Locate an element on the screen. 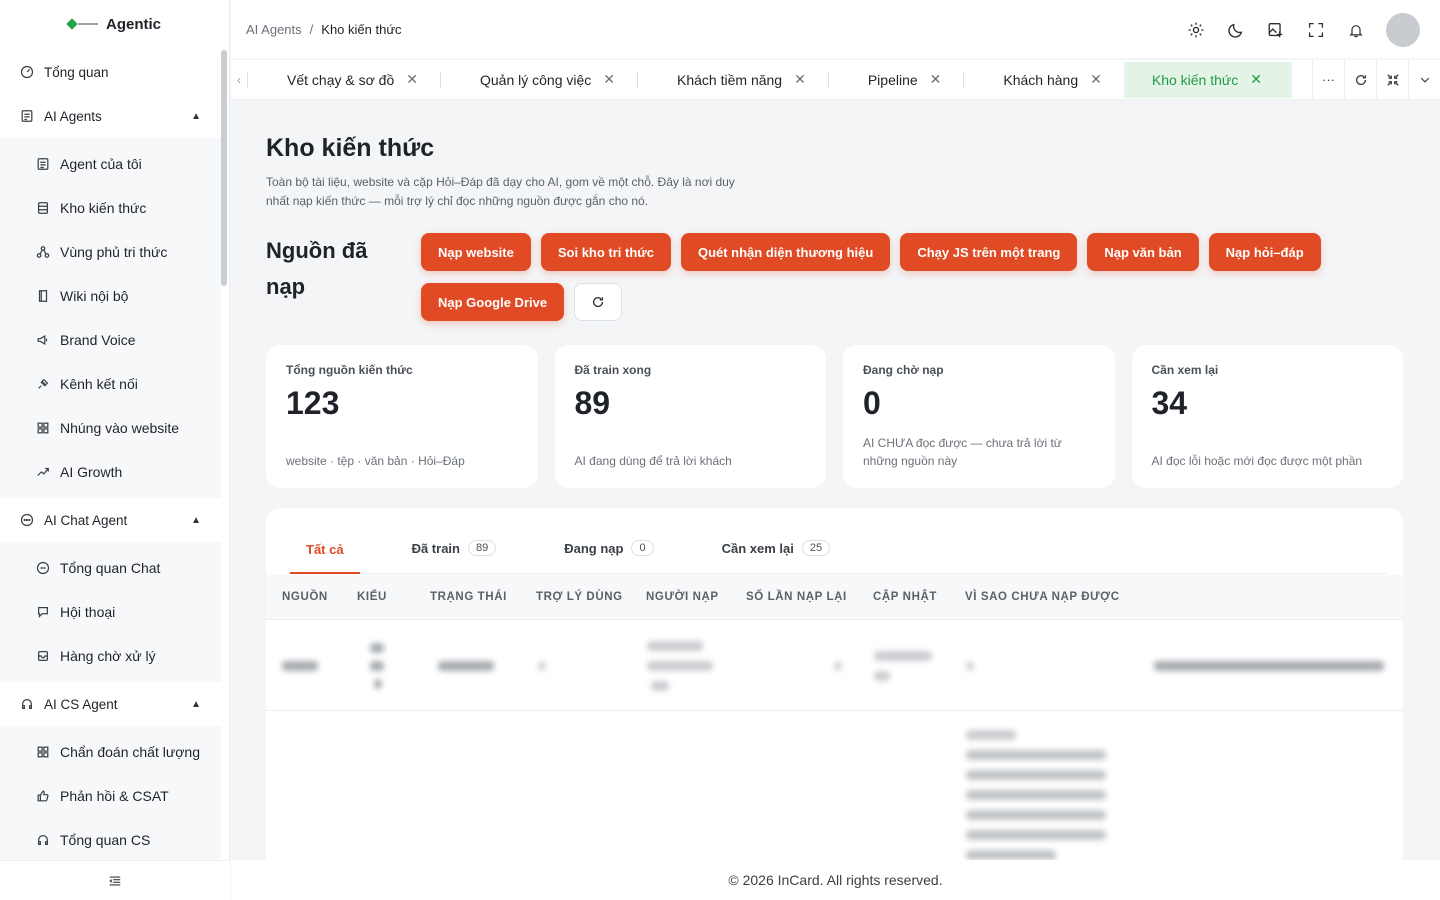 The image size is (1440, 900). refresh-button is located at coordinates (598, 302).